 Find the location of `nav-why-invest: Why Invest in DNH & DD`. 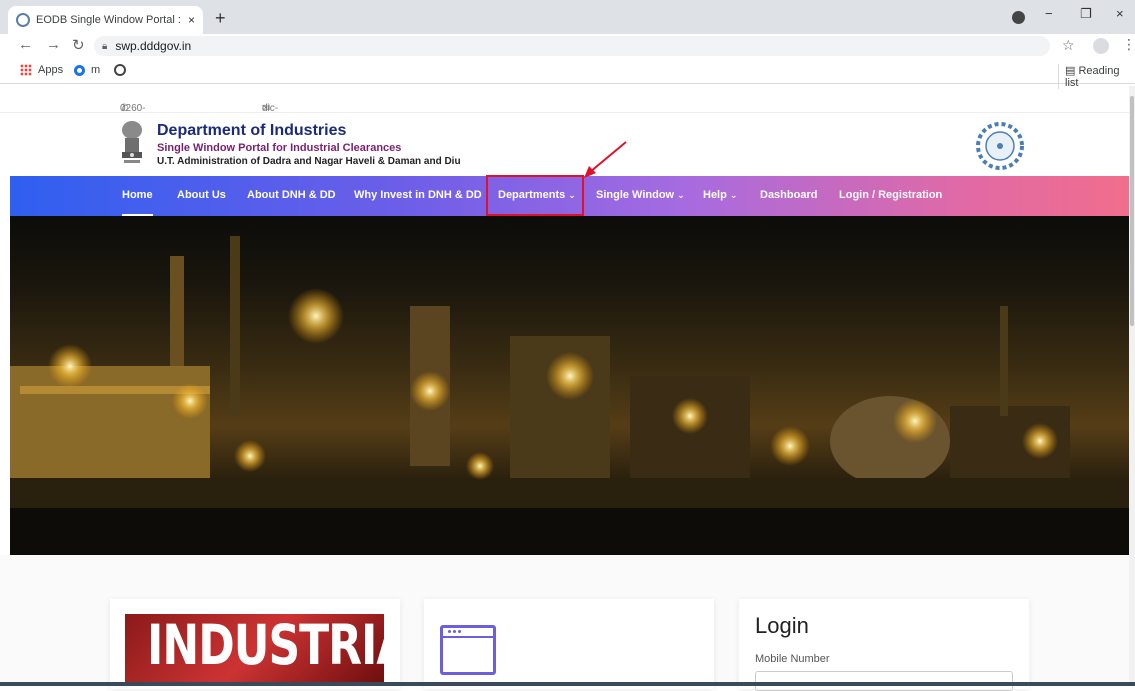

nav-why-invest: Why Invest in DNH & DD is located at coordinates (418, 196).